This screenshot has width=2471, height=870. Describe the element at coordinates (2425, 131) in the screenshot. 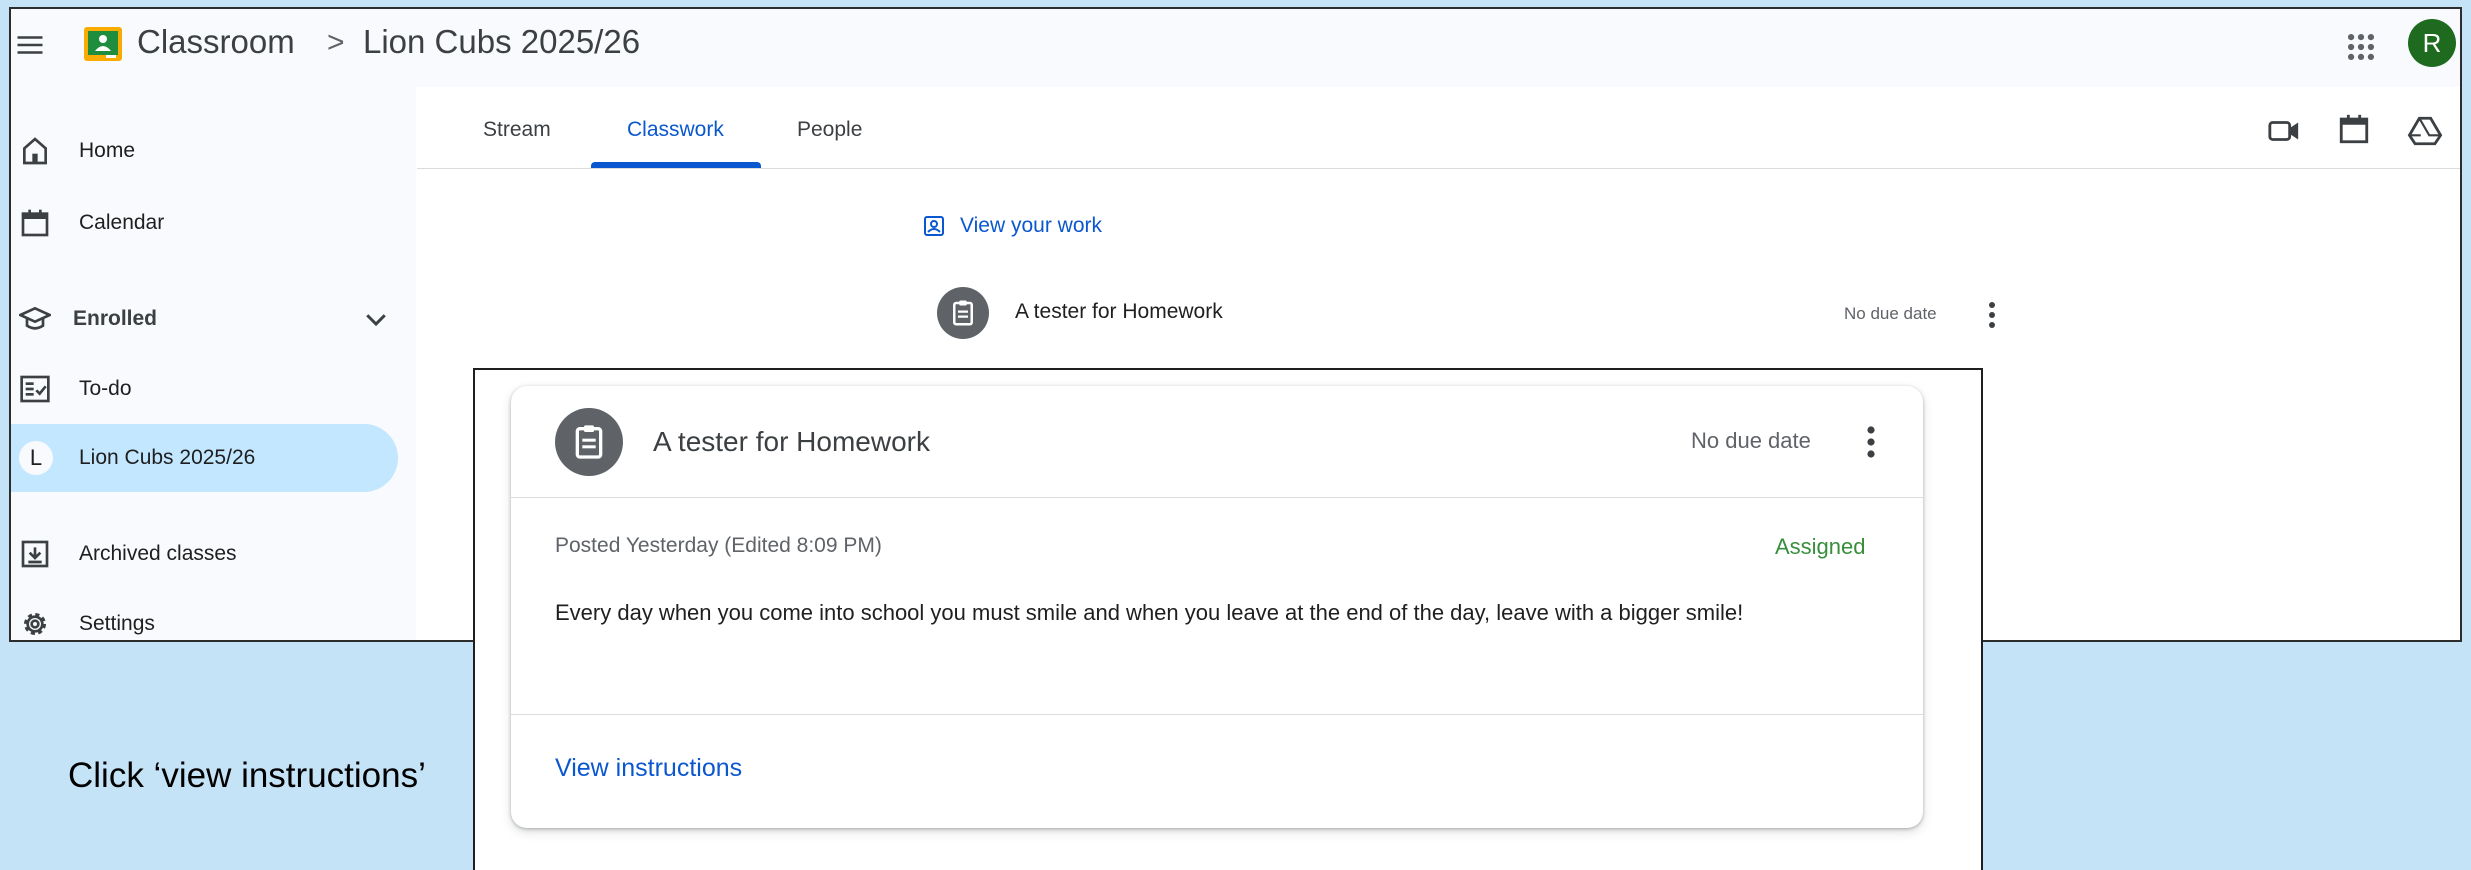

I see `drive-icon` at that location.